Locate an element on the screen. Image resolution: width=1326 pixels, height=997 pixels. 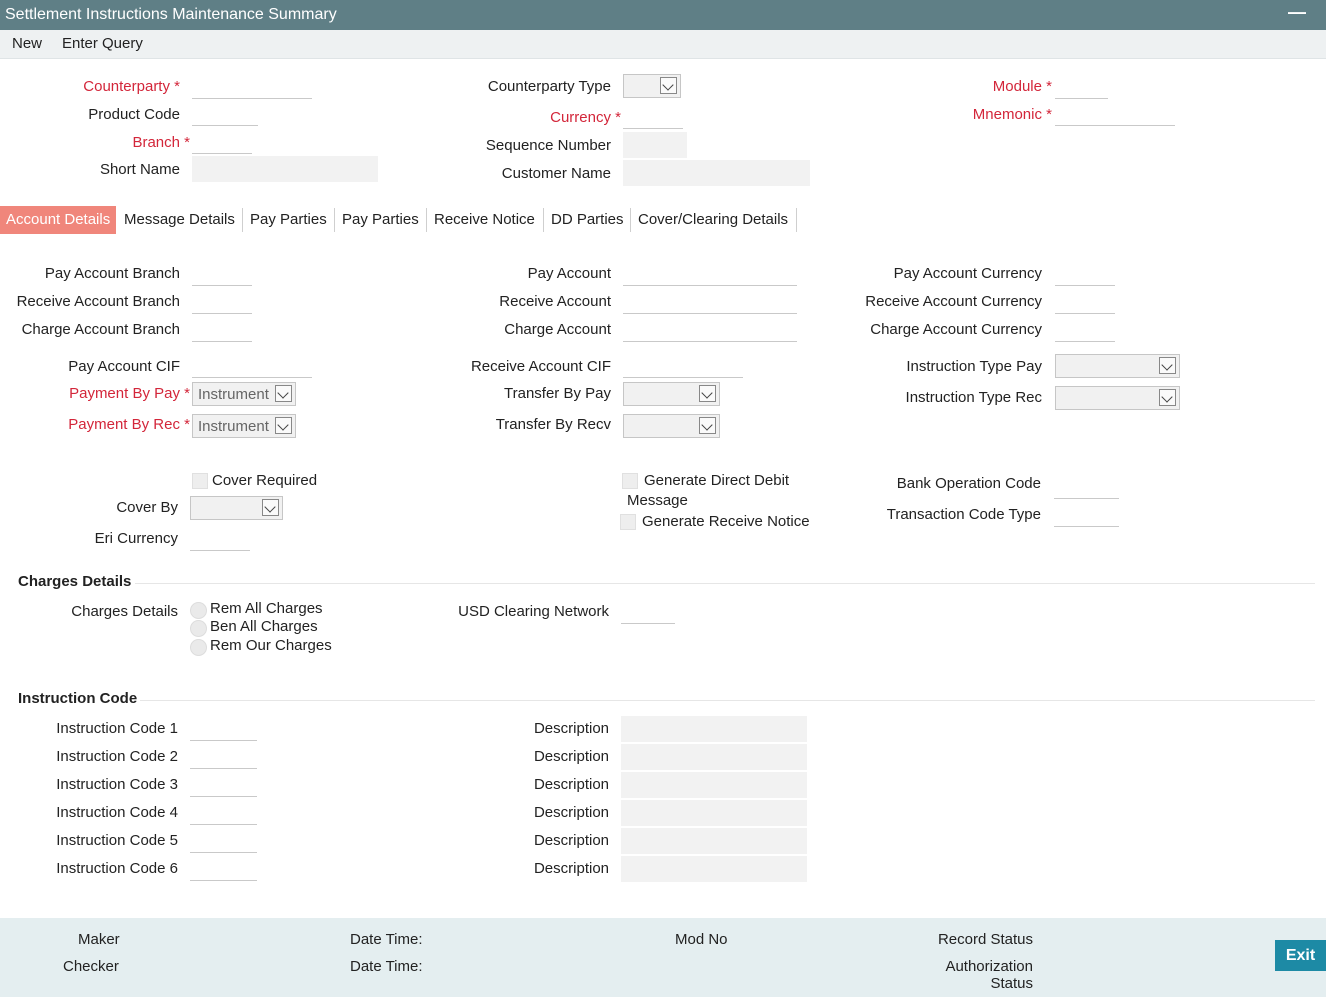
counterparty-input is located at coordinates (252, 87).